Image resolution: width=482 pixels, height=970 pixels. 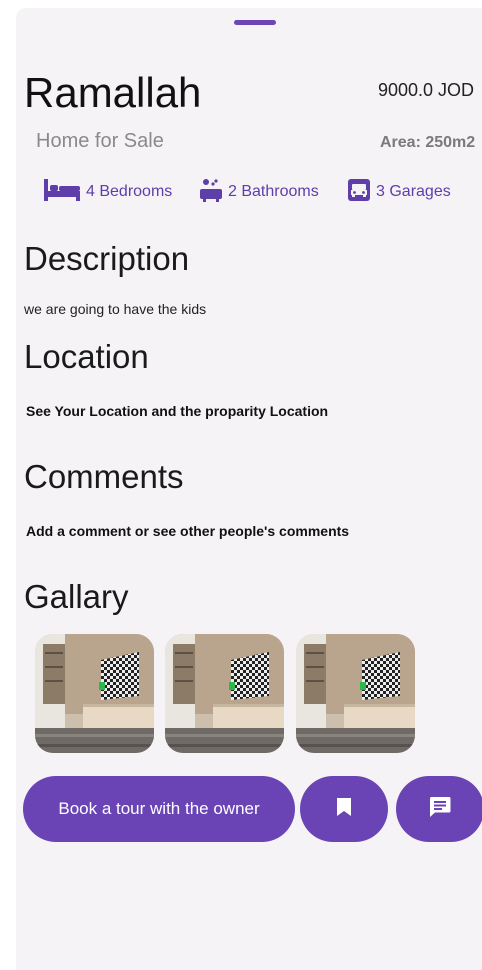 What do you see at coordinates (413, 191) in the screenshot?
I see `feature-label: 3 Garages` at bounding box center [413, 191].